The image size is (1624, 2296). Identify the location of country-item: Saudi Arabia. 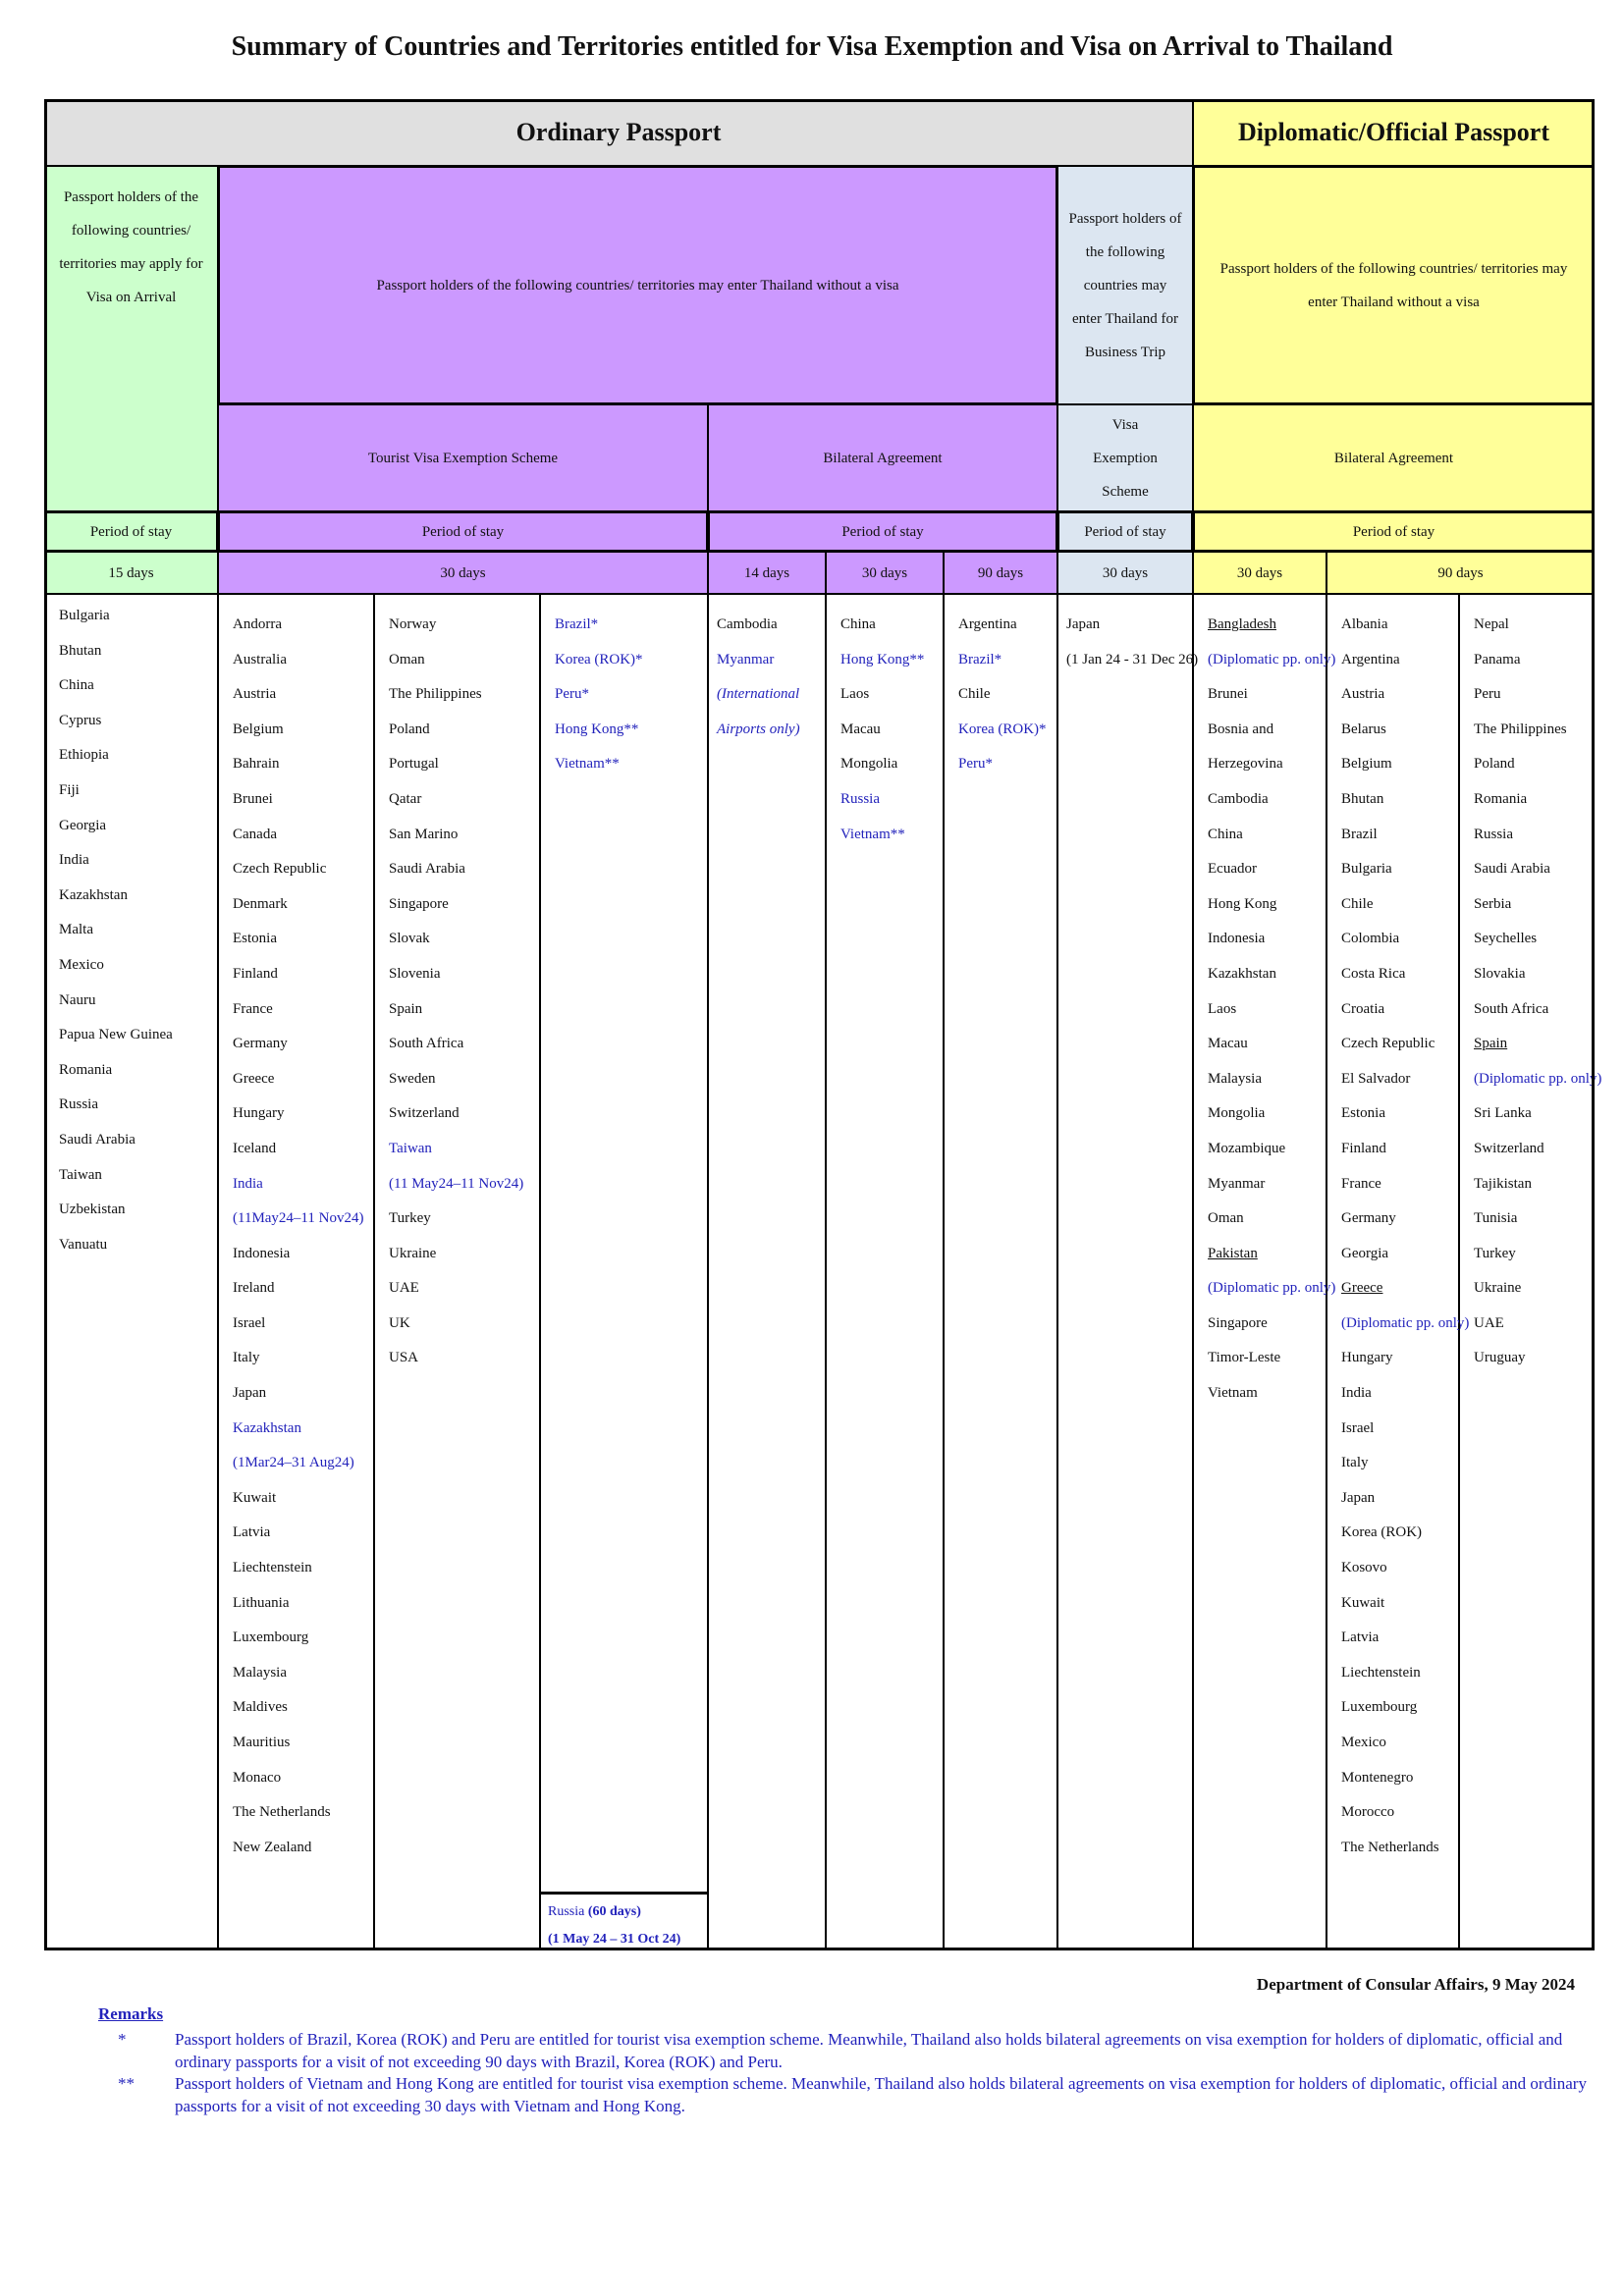
(1512, 870).